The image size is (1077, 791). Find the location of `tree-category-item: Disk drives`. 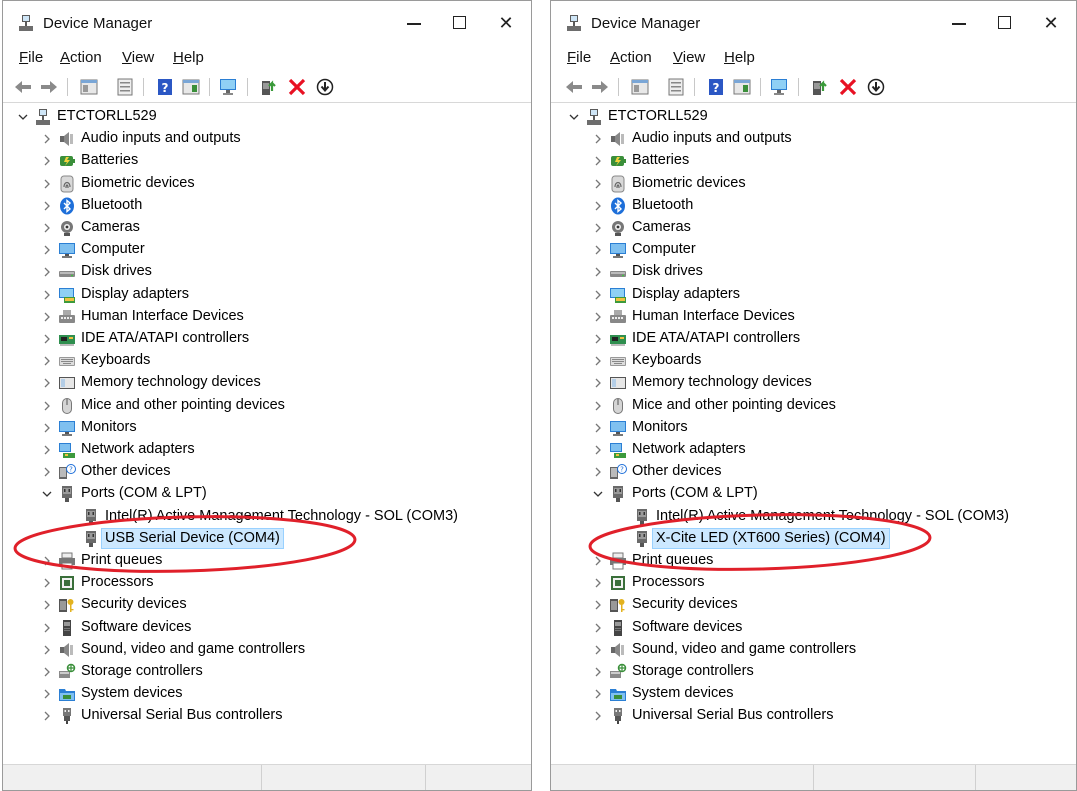

tree-category-item: Disk drives is located at coordinates (813, 272).